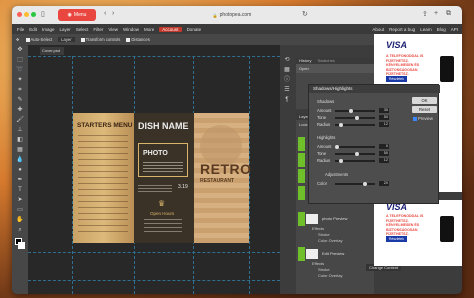 The height and width of the screenshot is (298, 474). I want to click on tab-history: History, so click(305, 60).